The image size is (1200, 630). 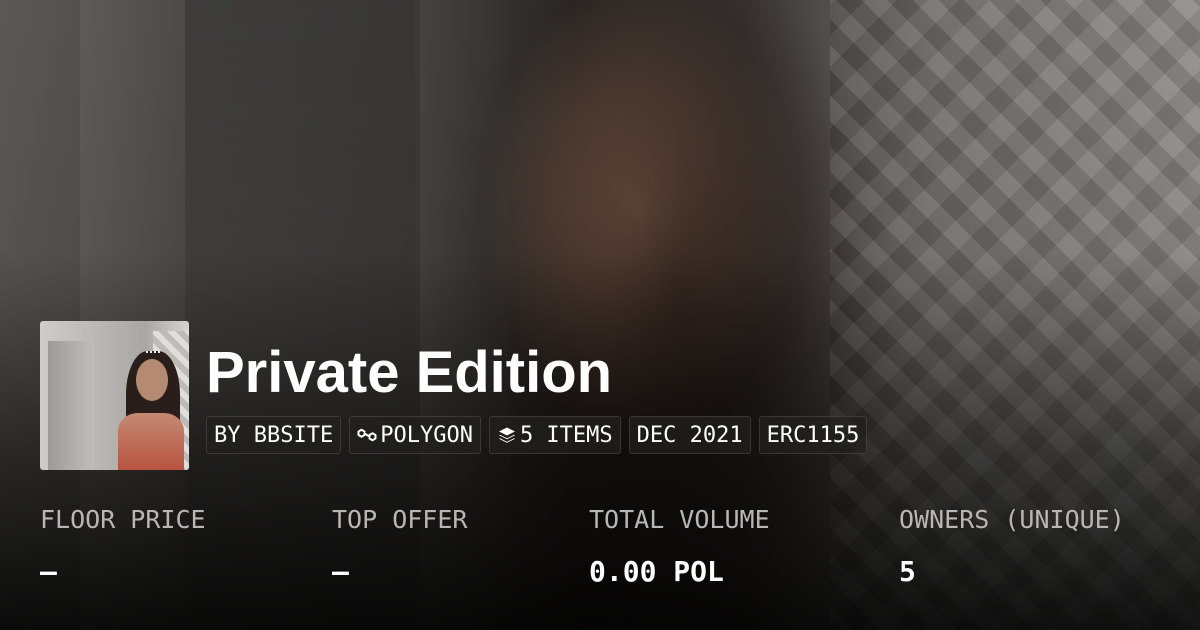 What do you see at coordinates (71, 405) in the screenshot?
I see `thumbnail-curtain` at bounding box center [71, 405].